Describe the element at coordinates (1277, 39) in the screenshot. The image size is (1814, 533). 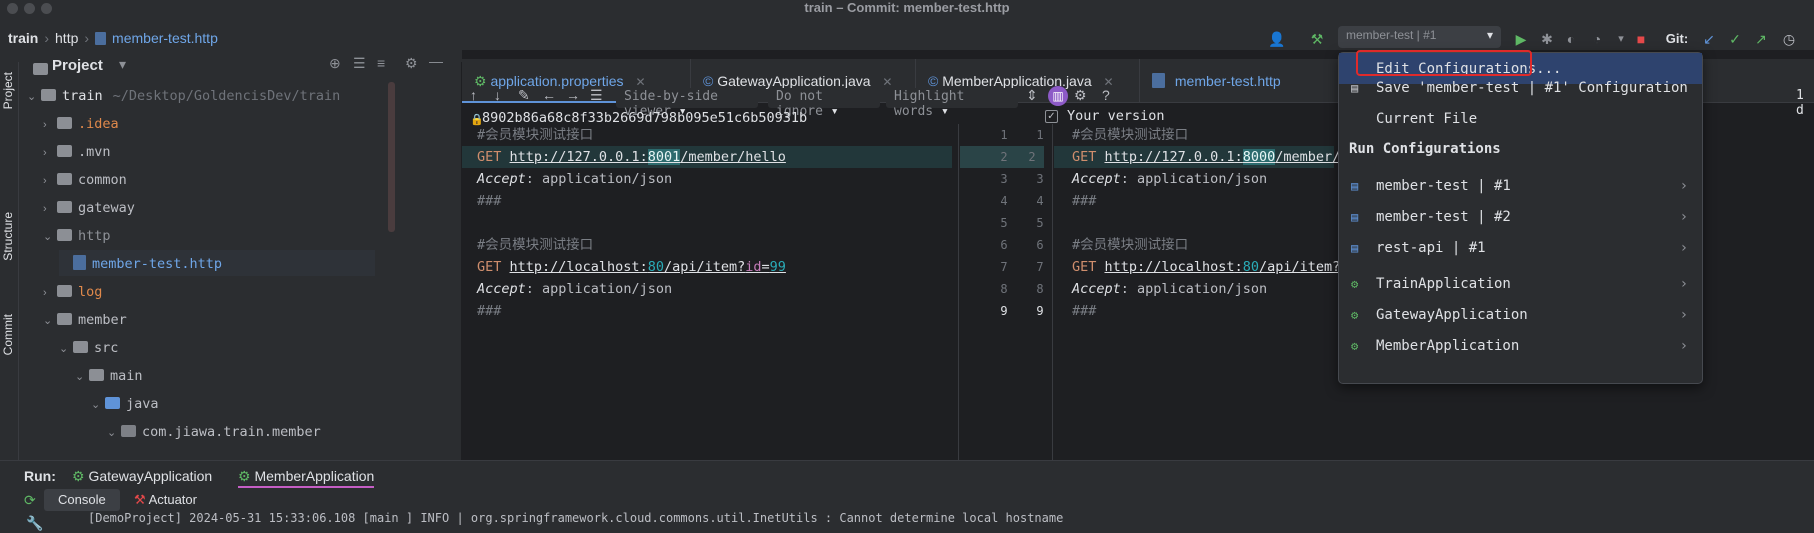
I see `user-icon: 👤` at that location.